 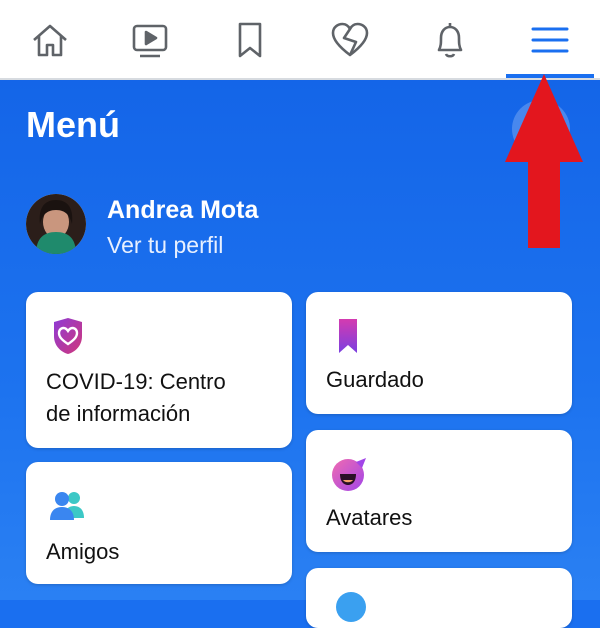 What do you see at coordinates (182, 210) in the screenshot?
I see `profile-name: Andrea Mota` at bounding box center [182, 210].